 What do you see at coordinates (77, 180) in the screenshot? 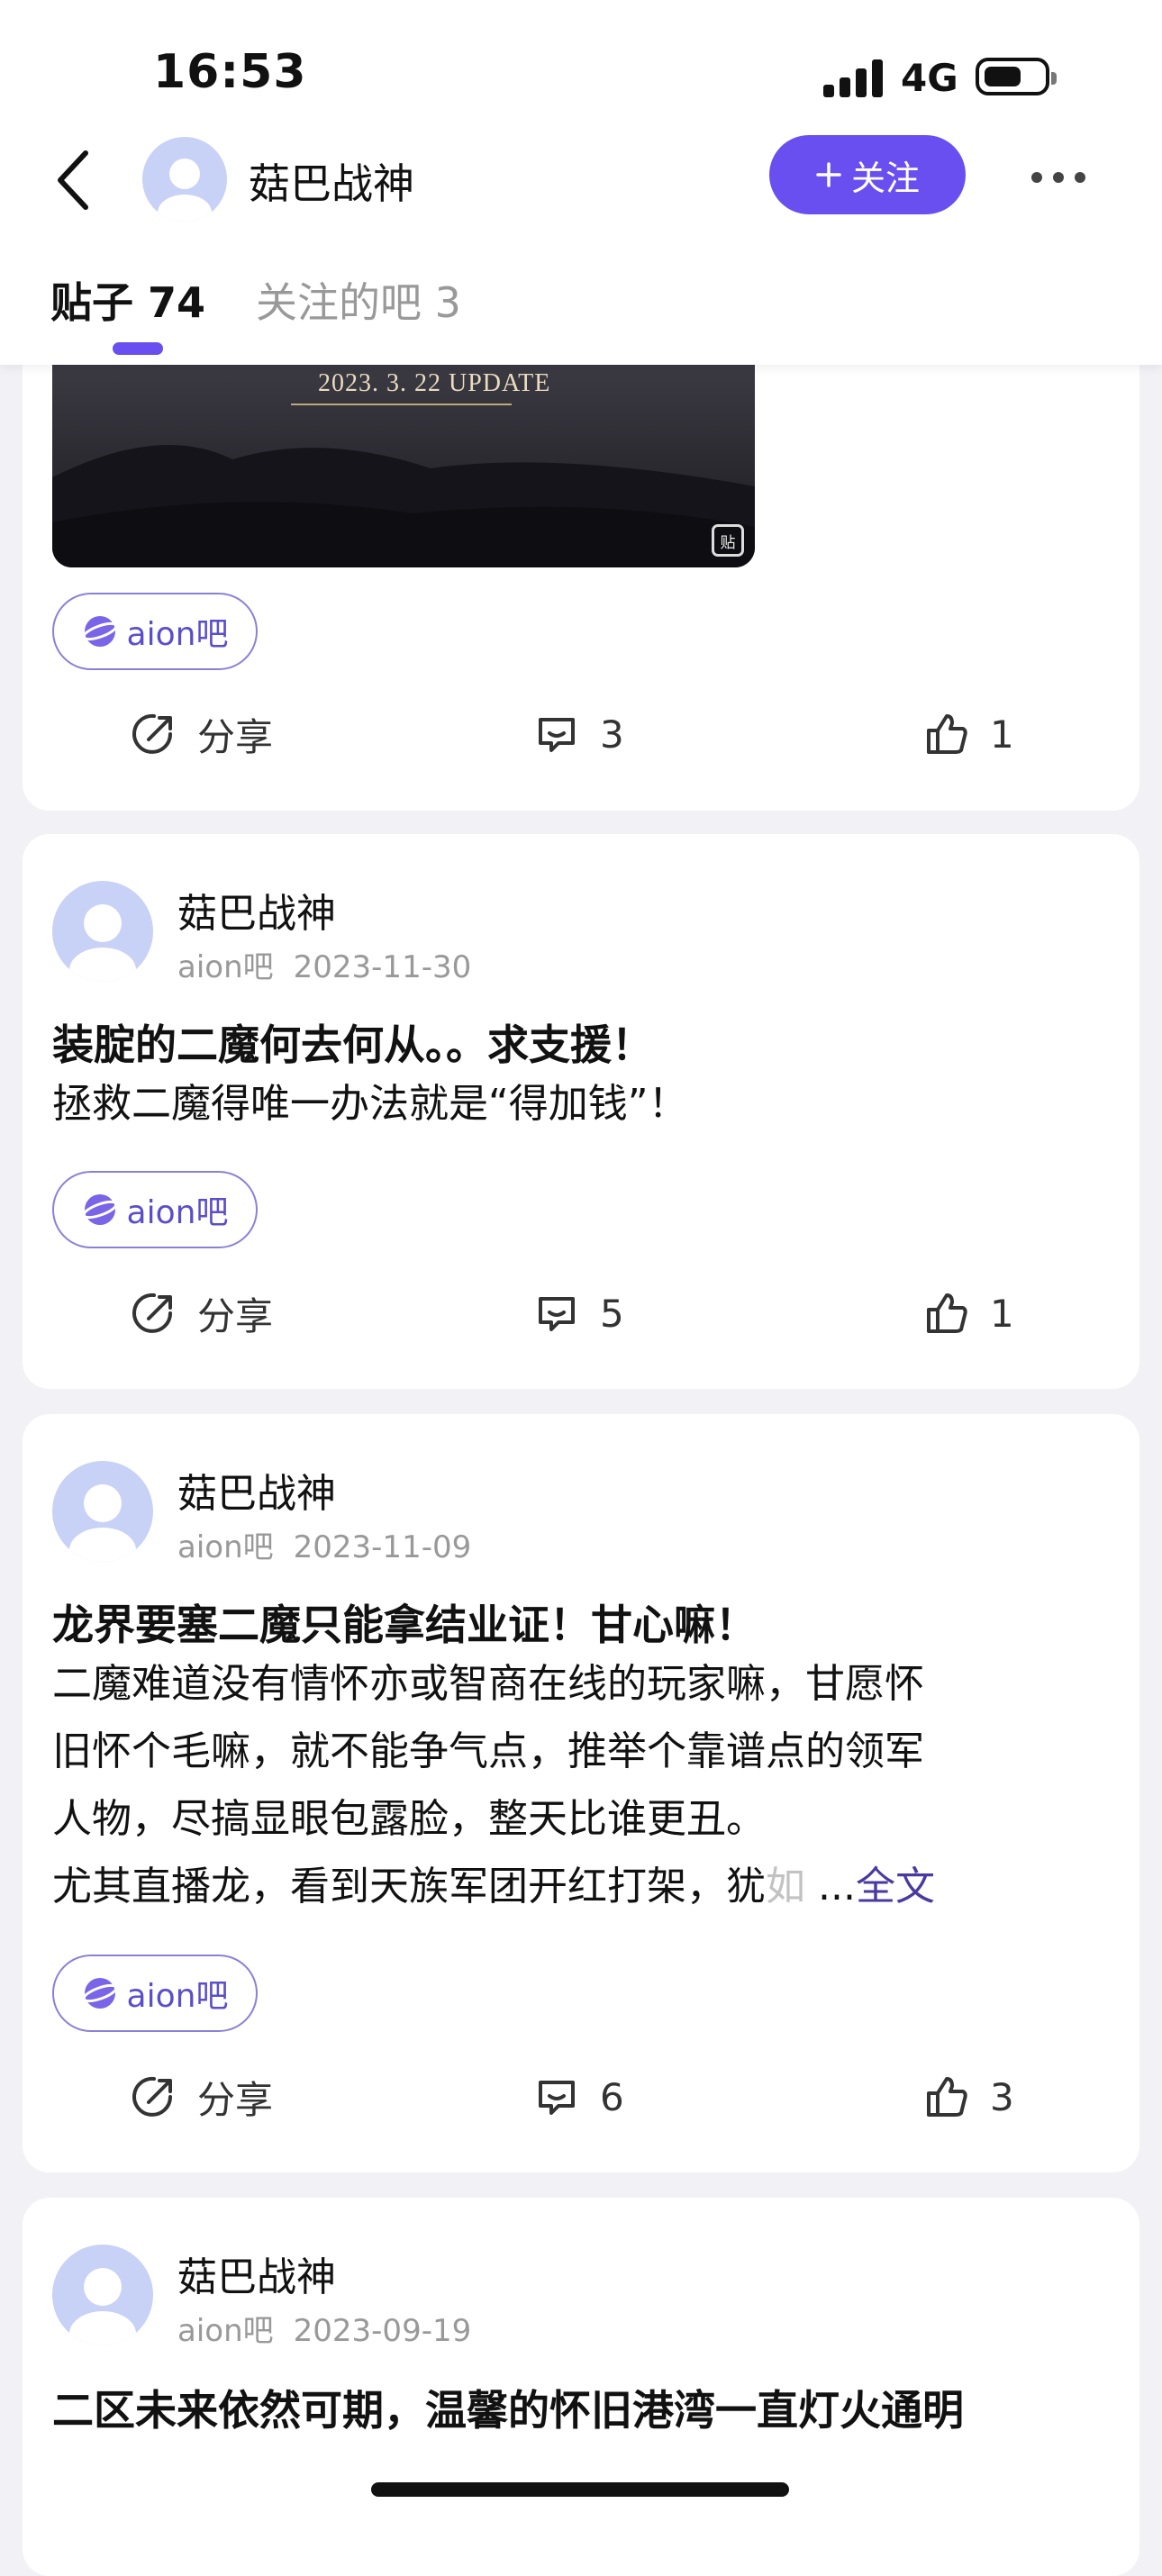
I see `back-arrow-icon` at bounding box center [77, 180].